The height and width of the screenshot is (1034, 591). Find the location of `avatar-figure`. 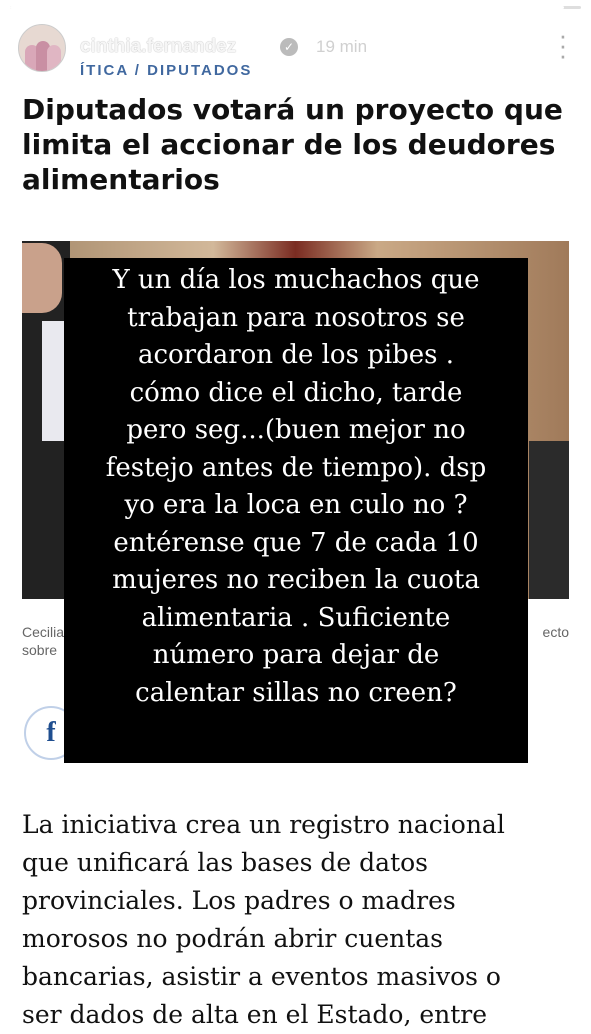

avatar-figure is located at coordinates (54, 58).